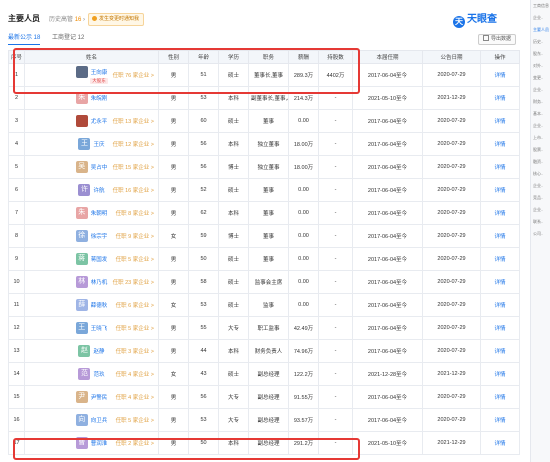 This screenshot has width=550, height=462. What do you see at coordinates (133, 144) in the screenshot?
I see `companies-link: 任职 12 家企业 >` at bounding box center [133, 144].